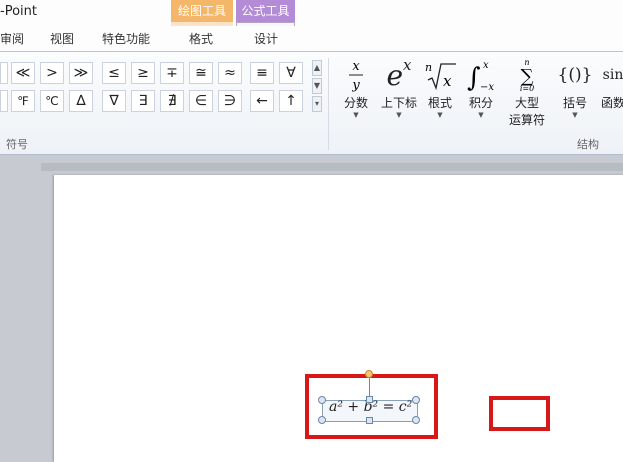  I want to click on symbol-button: ∓, so click(172, 73).